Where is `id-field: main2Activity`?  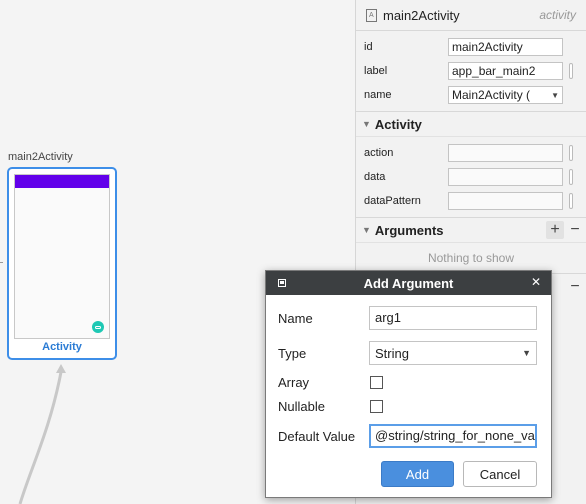 id-field: main2Activity is located at coordinates (505, 47).